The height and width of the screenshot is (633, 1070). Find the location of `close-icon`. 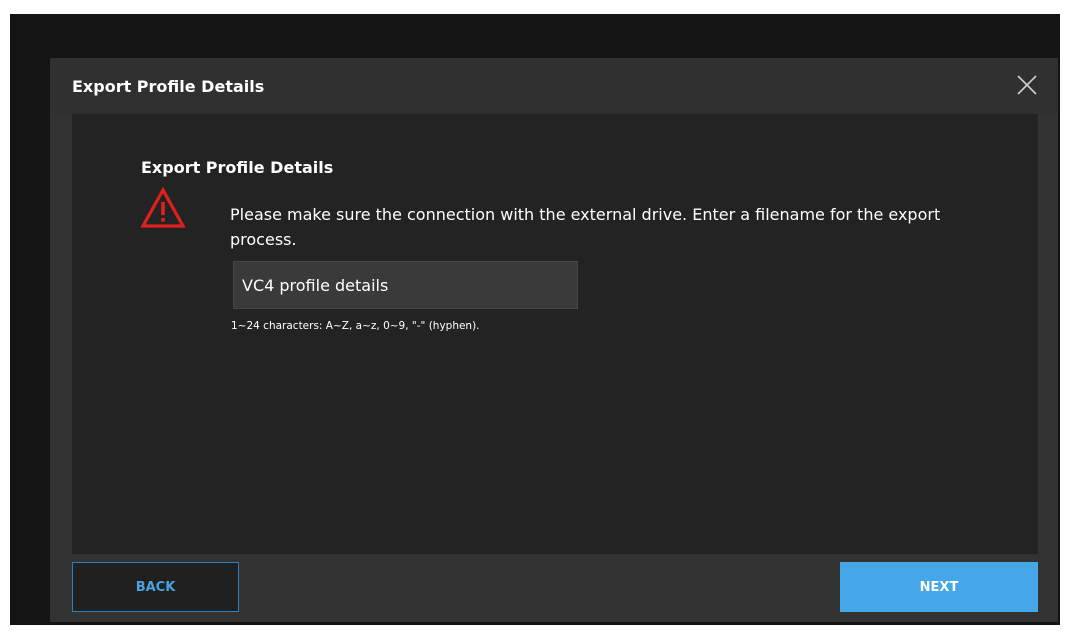

close-icon is located at coordinates (1027, 85).